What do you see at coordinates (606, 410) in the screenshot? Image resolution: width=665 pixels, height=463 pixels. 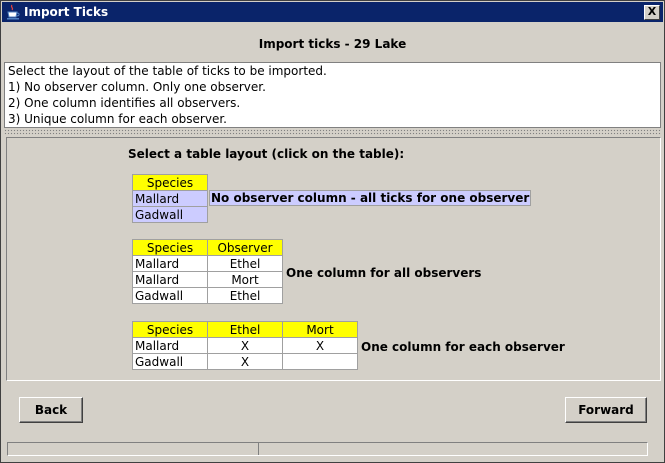 I see `forward-button: Forward` at bounding box center [606, 410].